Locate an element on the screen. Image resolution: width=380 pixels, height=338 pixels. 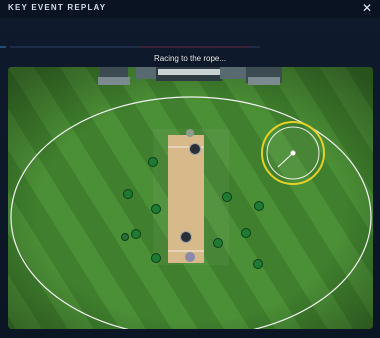
close-icon: ✕ is located at coordinates (367, 8).